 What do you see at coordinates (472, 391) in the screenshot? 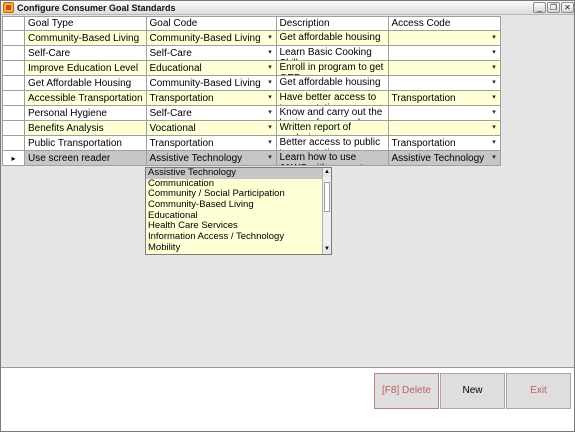
I see `new-button: New` at bounding box center [472, 391].